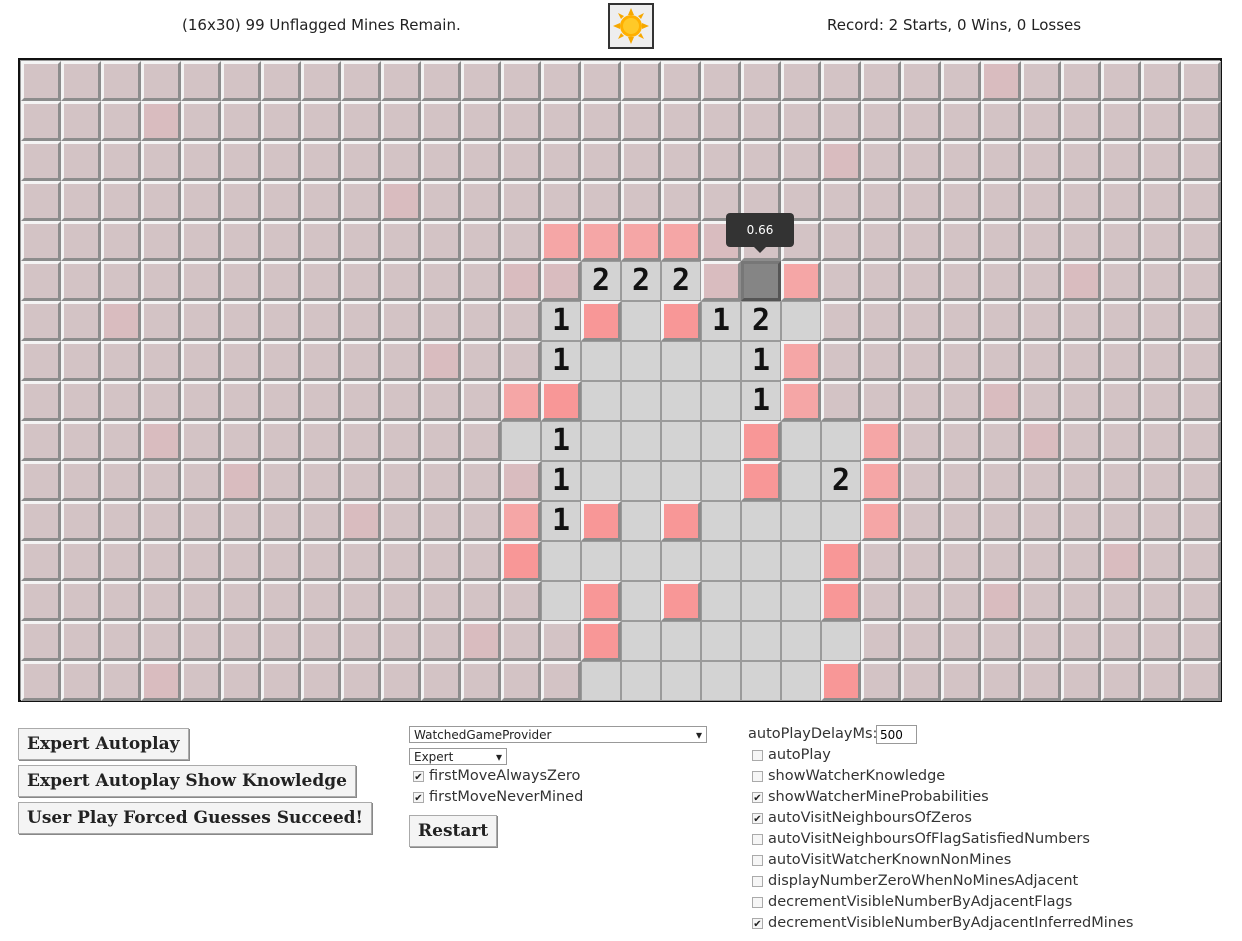  I want to click on sun-face-button, so click(631, 26).